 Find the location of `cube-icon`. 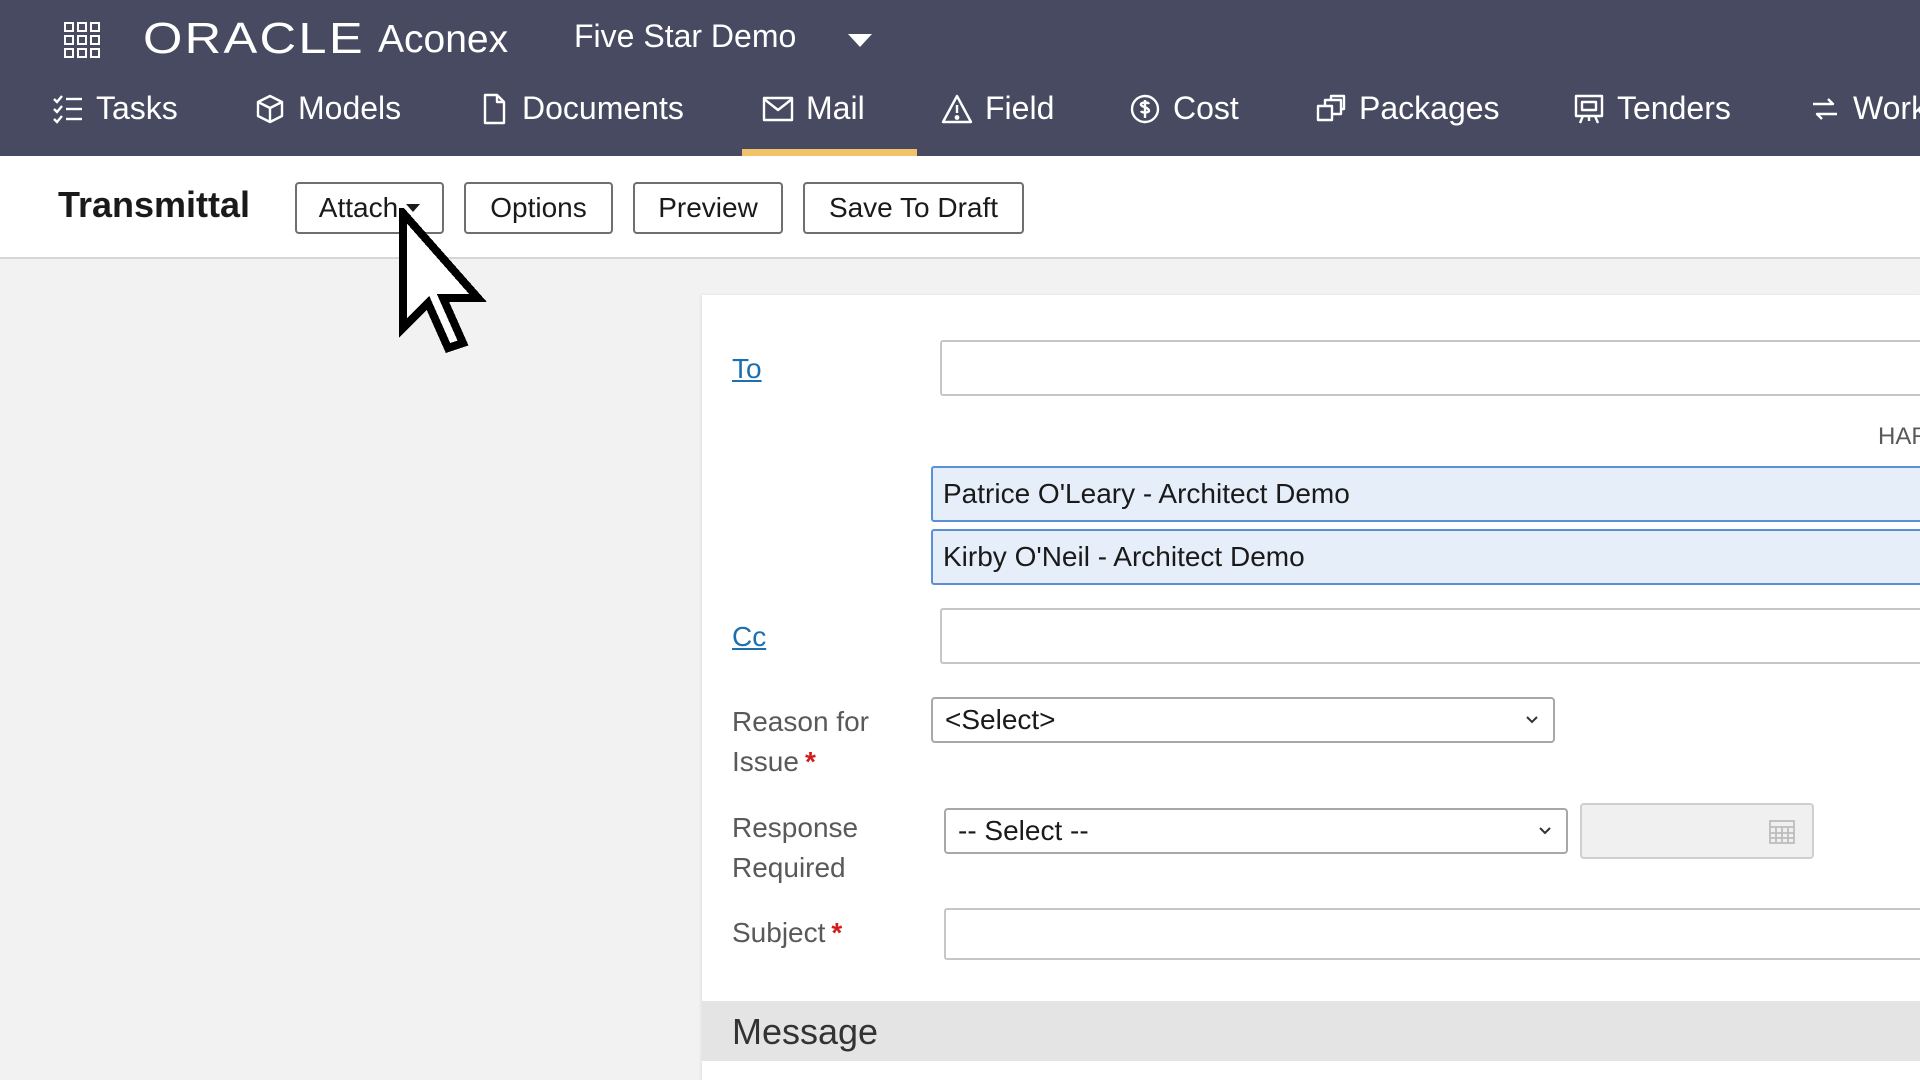

cube-icon is located at coordinates (270, 109).